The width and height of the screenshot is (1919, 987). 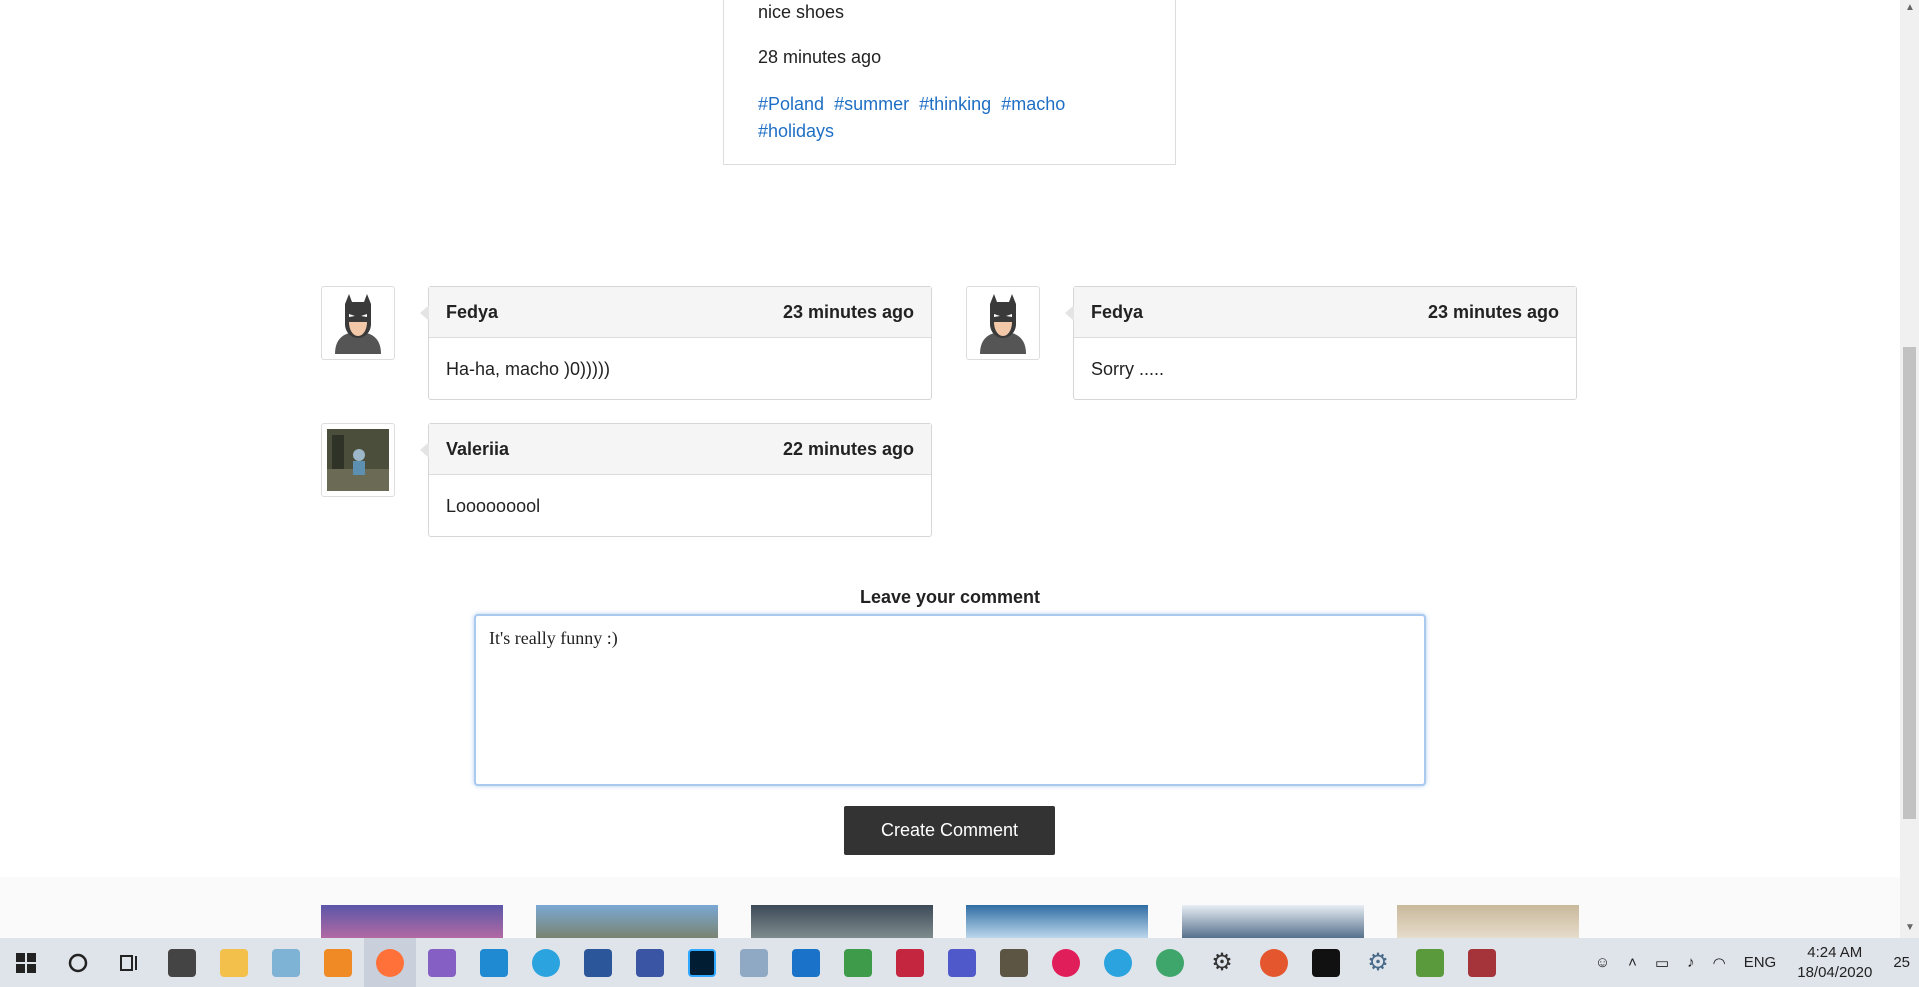 I want to click on paint-icon, so click(x=754, y=962).